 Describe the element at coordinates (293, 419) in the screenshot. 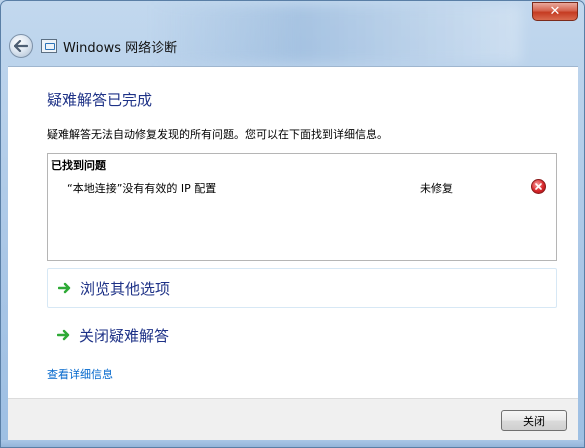

I see `button-footer: 关闭` at that location.